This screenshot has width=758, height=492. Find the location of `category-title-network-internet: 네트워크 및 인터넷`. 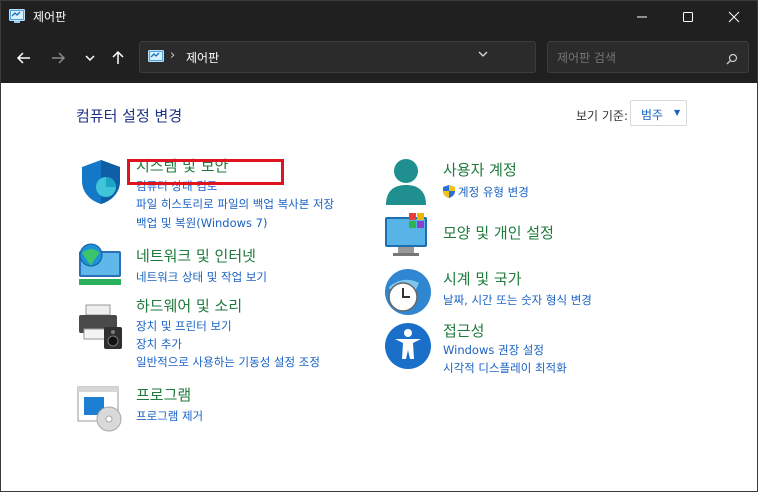

category-title-network-internet: 네트워크 및 인터넷 is located at coordinates (196, 255).